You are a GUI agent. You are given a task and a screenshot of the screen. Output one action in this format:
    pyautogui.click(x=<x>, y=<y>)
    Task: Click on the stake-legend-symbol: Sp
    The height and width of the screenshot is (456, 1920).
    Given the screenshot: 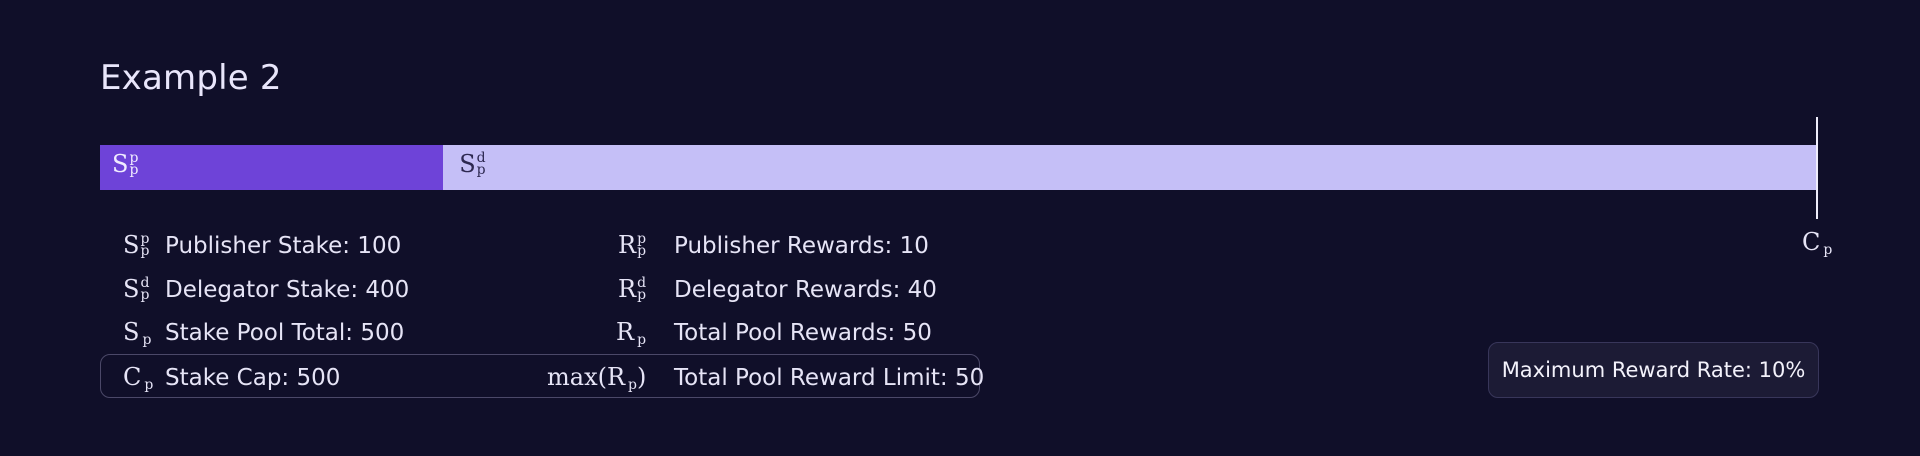 What is the action you would take?
    pyautogui.click(x=137, y=333)
    